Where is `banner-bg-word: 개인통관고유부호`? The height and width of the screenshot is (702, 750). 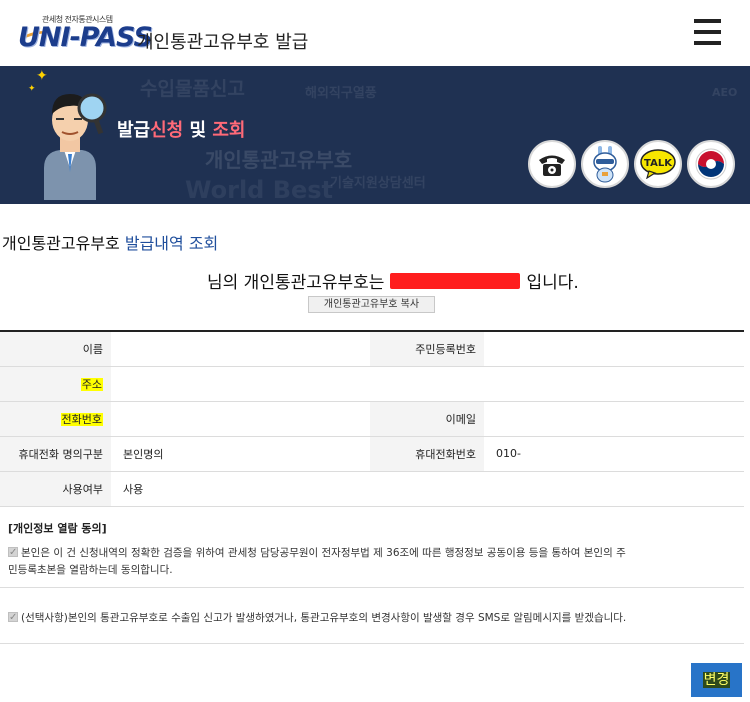
banner-bg-word: 개인통관고유부호 is located at coordinates (279, 160).